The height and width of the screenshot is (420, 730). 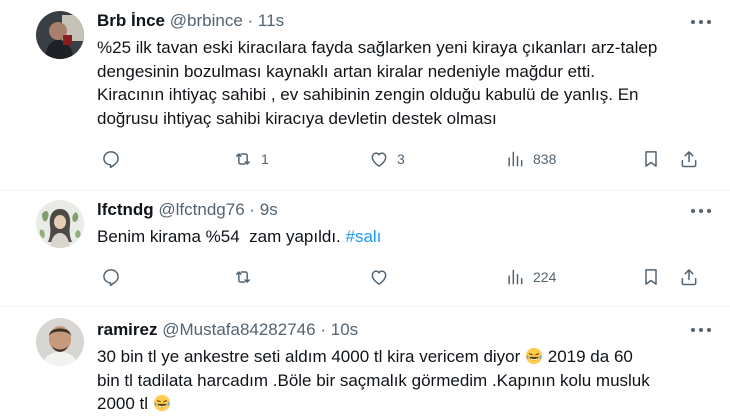 I want to click on tweet-header: Brb İnce @brbince · 11s, so click(x=403, y=21).